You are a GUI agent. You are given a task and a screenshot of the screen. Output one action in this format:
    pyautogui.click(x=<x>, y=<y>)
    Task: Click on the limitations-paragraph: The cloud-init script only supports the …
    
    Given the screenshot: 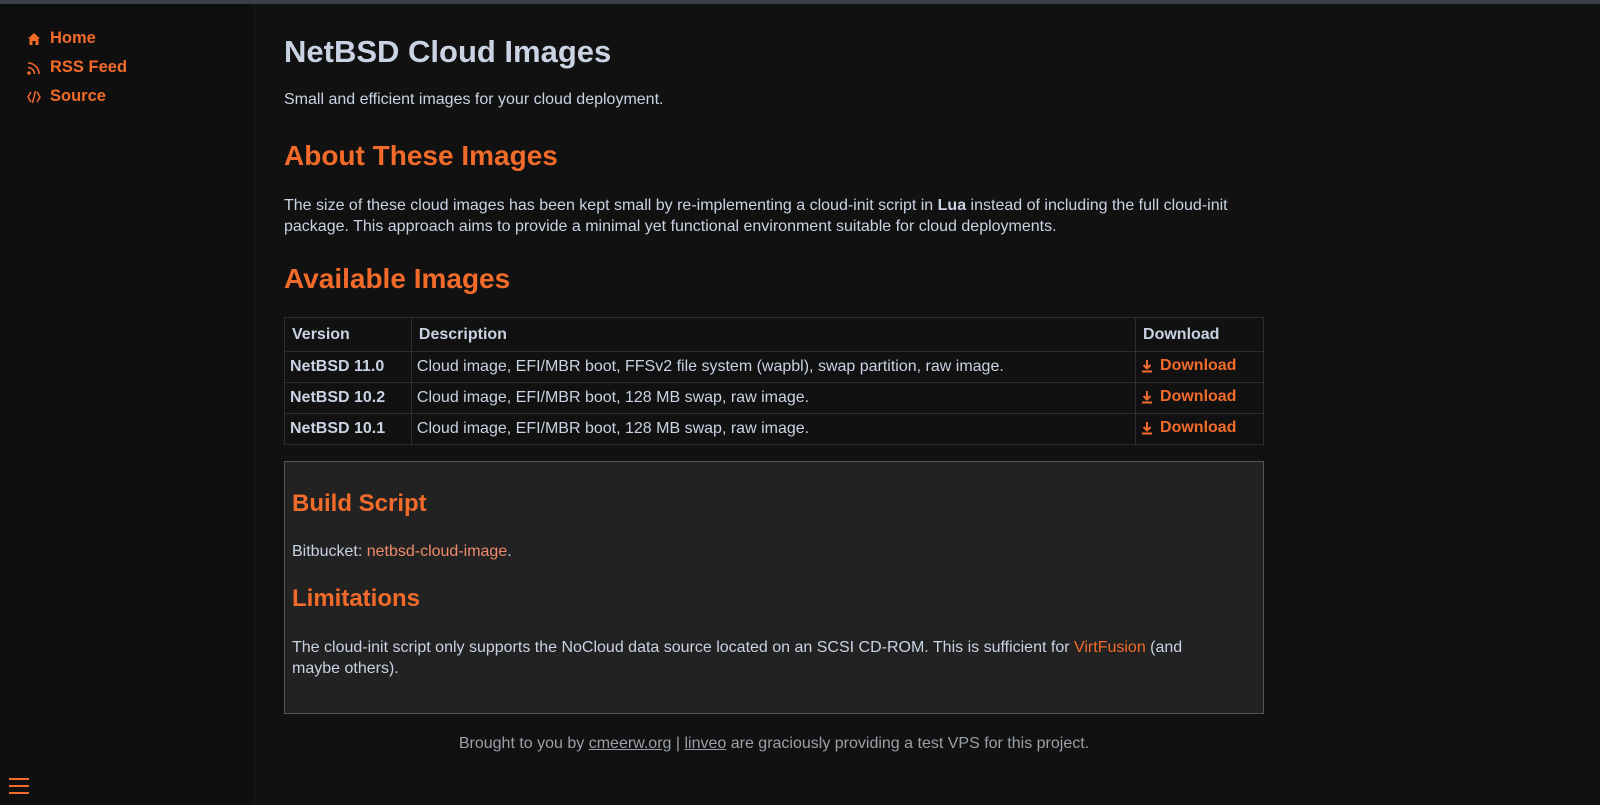 What is the action you would take?
    pyautogui.click(x=762, y=658)
    